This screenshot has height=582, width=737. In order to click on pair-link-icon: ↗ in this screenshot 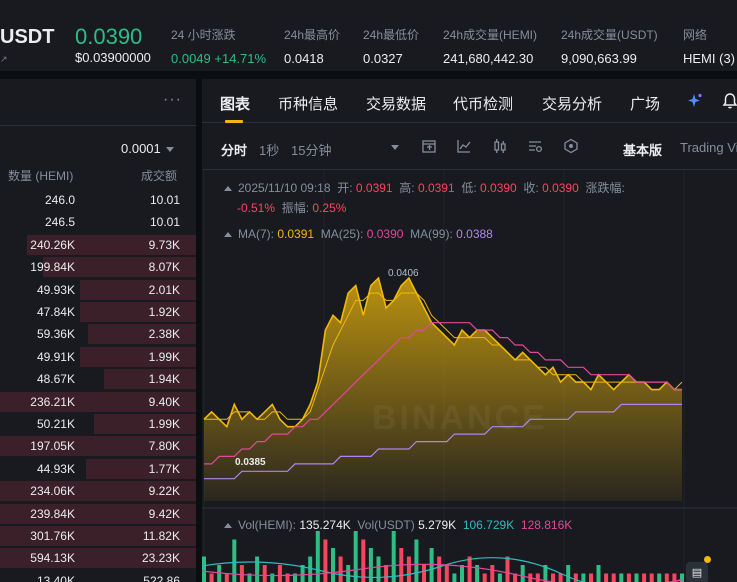, I will do `click(4, 59)`.